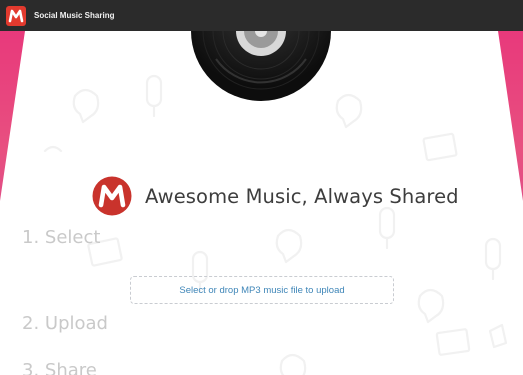  Describe the element at coordinates (112, 196) in the screenshot. I see `m-logo-icon` at that location.